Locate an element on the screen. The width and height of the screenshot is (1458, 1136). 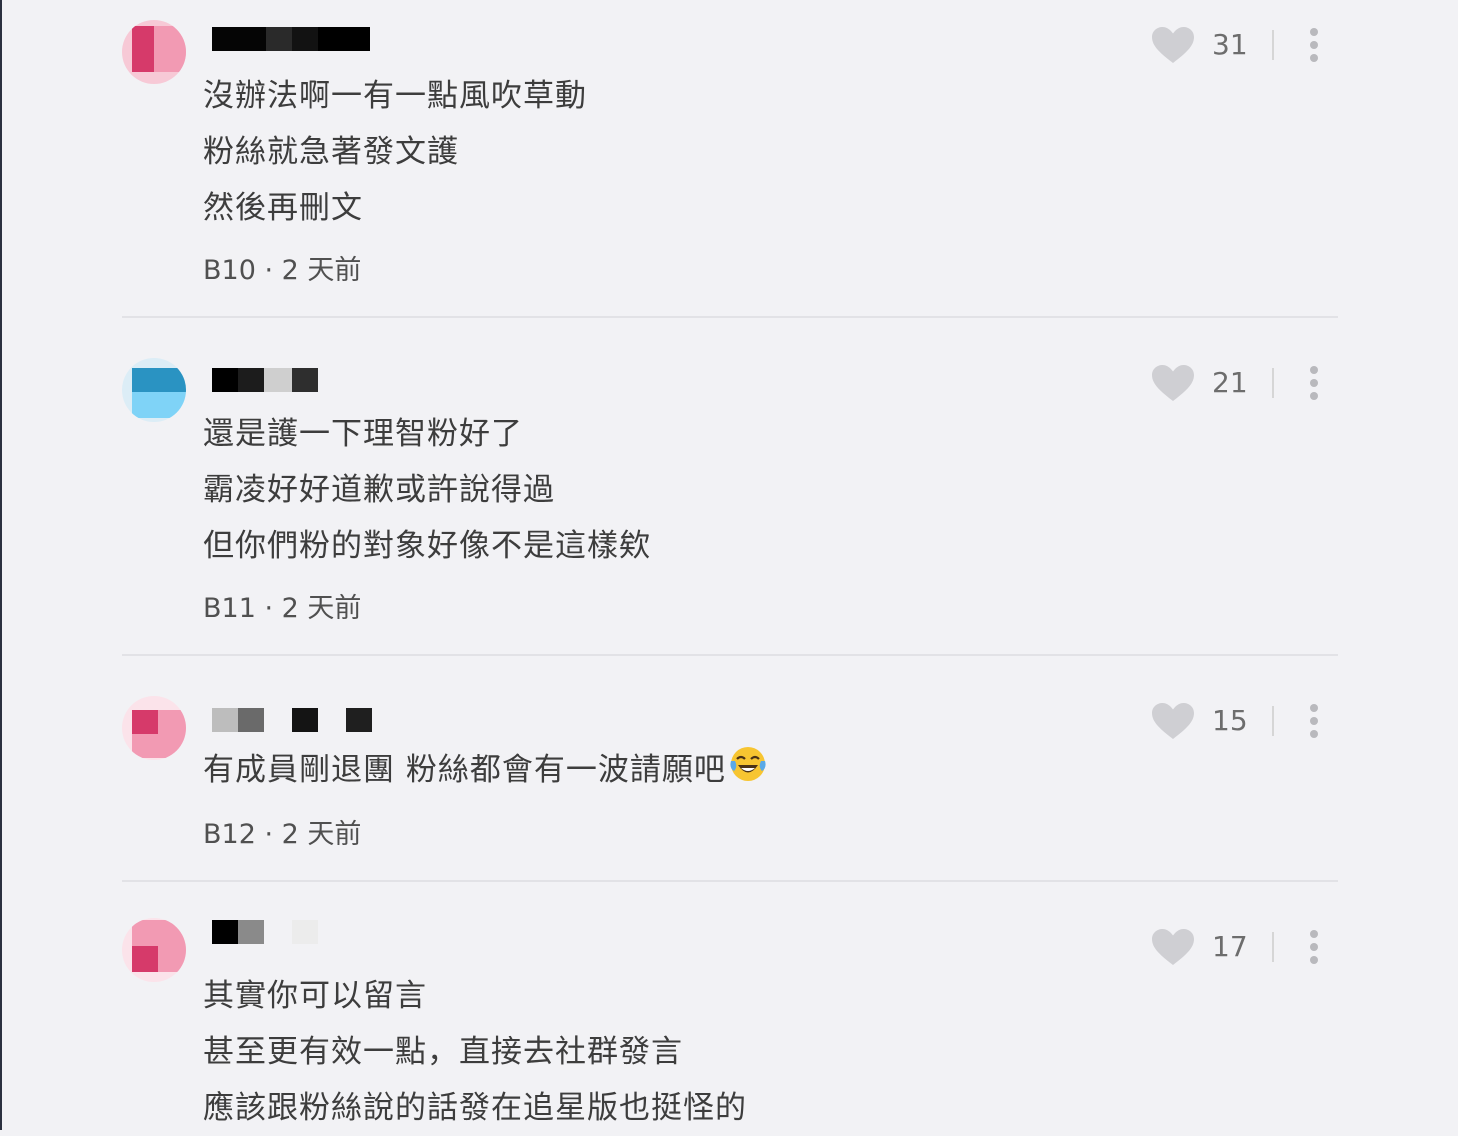
comment-text: 霸凌好好道歉或許說得過 is located at coordinates (379, 490).